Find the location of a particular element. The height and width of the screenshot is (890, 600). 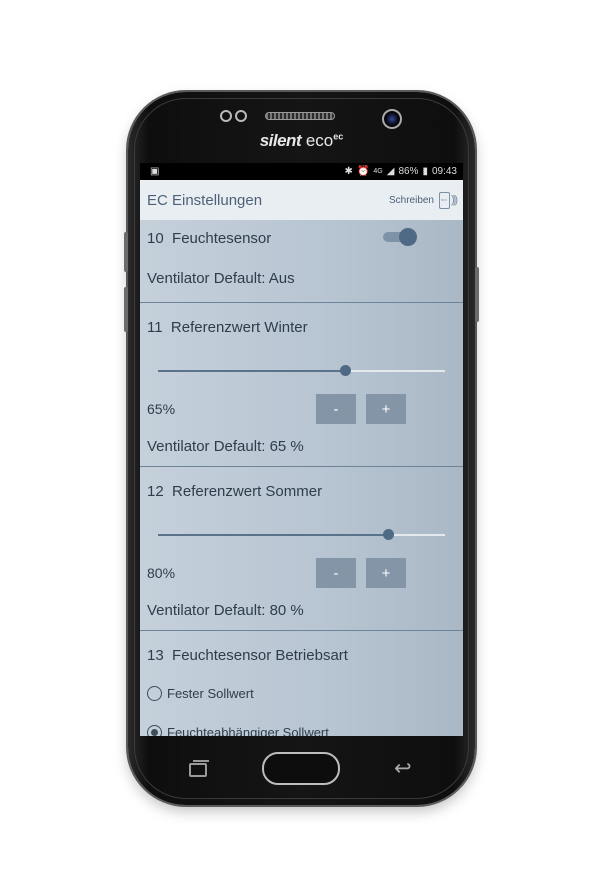

option-label: Feuchteabhängiger Sollwert is located at coordinates (248, 730).